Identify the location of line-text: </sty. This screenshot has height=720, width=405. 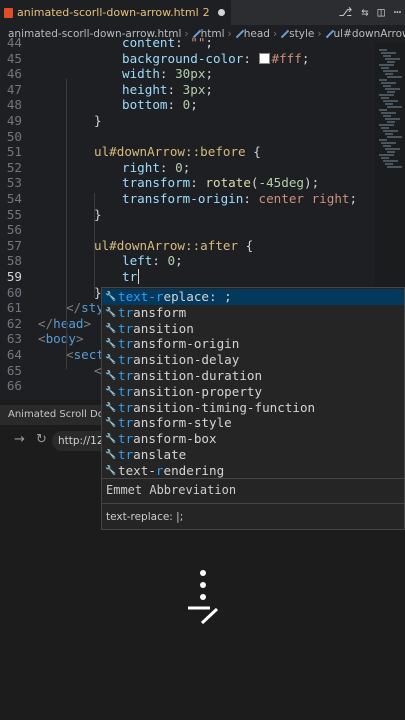
(85, 308).